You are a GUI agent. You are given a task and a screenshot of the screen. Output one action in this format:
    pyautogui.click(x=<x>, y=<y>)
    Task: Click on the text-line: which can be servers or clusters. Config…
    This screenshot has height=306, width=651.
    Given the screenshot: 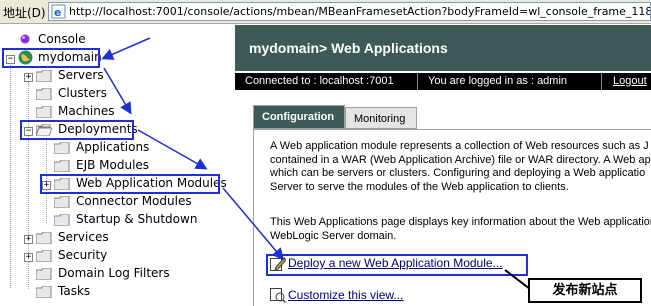 What is the action you would take?
    pyautogui.click(x=458, y=173)
    